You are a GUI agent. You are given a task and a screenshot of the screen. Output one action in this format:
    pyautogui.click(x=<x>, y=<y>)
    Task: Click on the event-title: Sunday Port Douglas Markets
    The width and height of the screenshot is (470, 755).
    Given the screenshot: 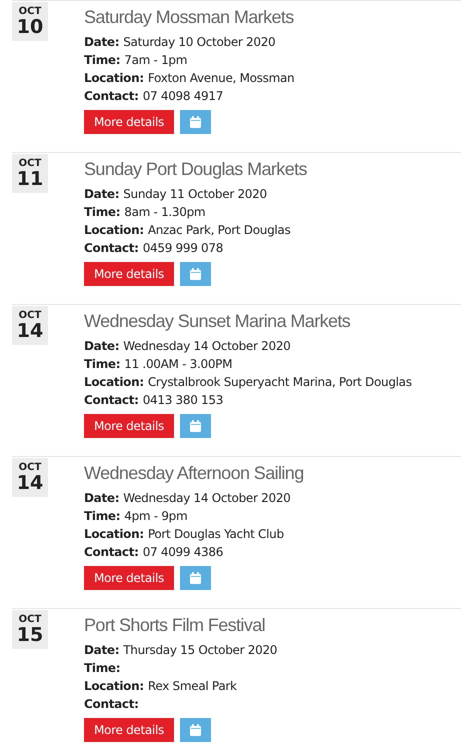 What is the action you would take?
    pyautogui.click(x=195, y=169)
    